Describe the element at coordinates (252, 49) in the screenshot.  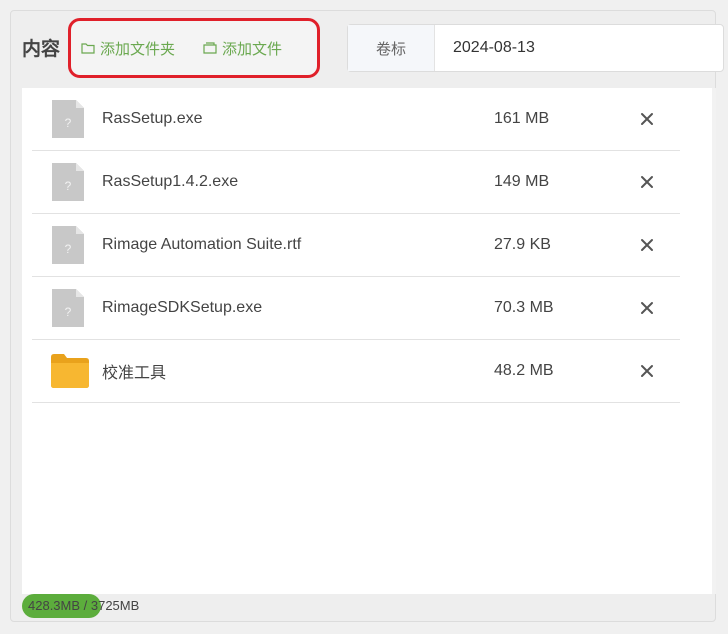
I see `add-file-label: 添加文件` at that location.